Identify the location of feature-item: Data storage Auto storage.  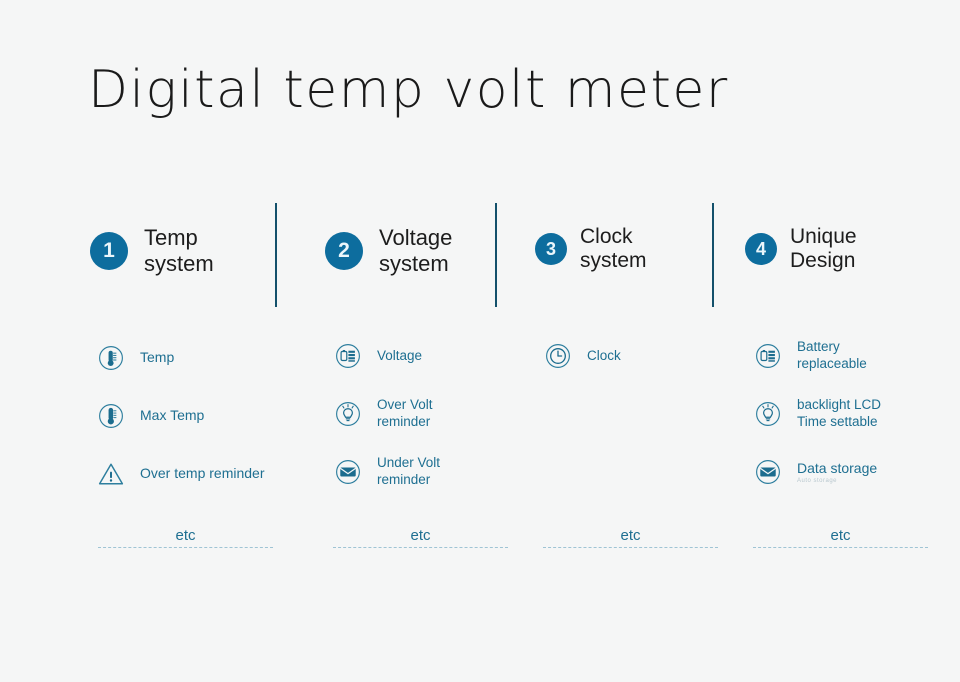
(857, 472).